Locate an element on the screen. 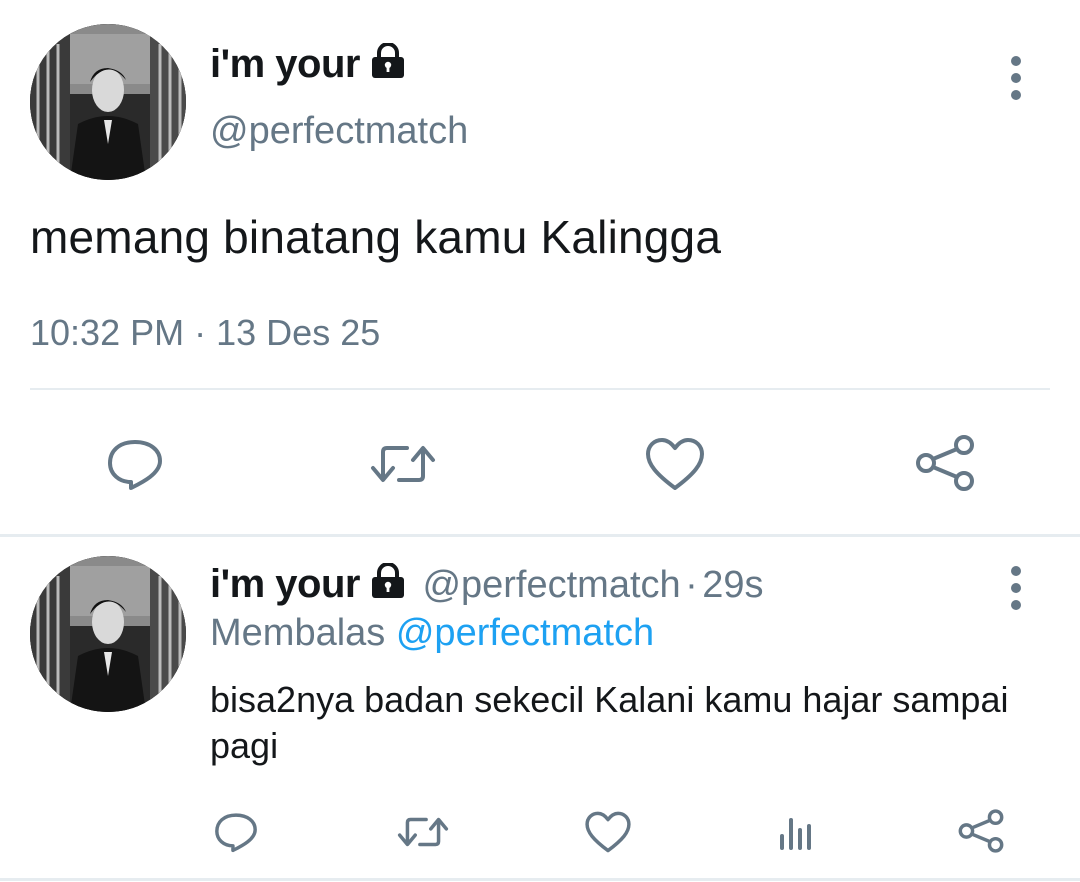 The width and height of the screenshot is (1080, 882). analytics-button is located at coordinates (796, 832).